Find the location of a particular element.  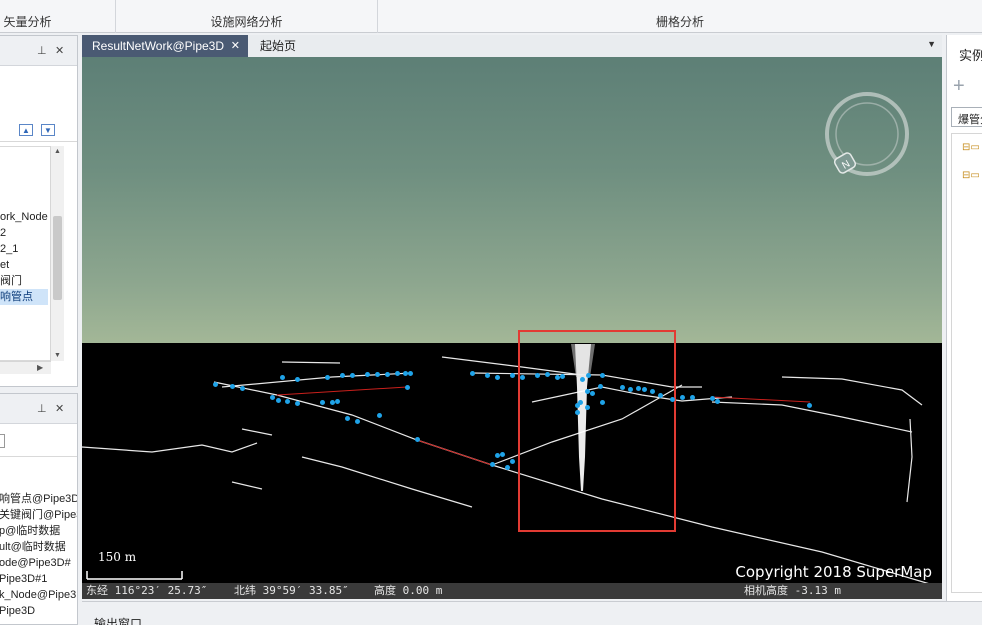

scroll-up-icon: ▲ is located at coordinates (57, 151).